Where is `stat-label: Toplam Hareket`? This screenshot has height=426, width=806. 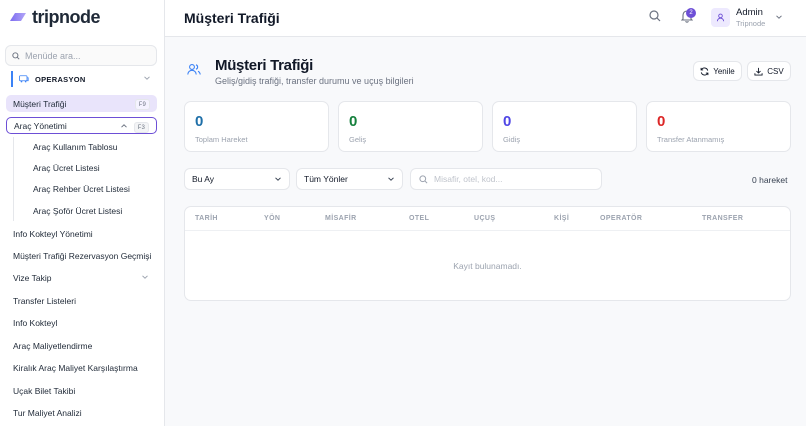 stat-label: Toplam Hareket is located at coordinates (221, 139).